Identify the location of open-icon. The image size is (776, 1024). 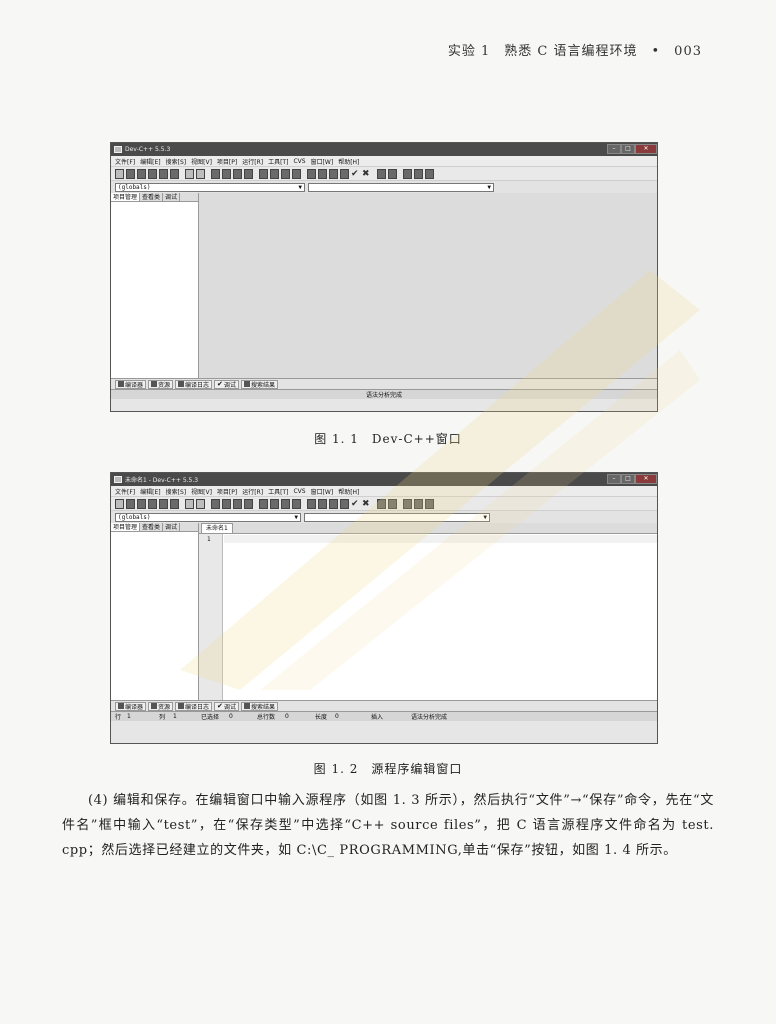
(130, 503).